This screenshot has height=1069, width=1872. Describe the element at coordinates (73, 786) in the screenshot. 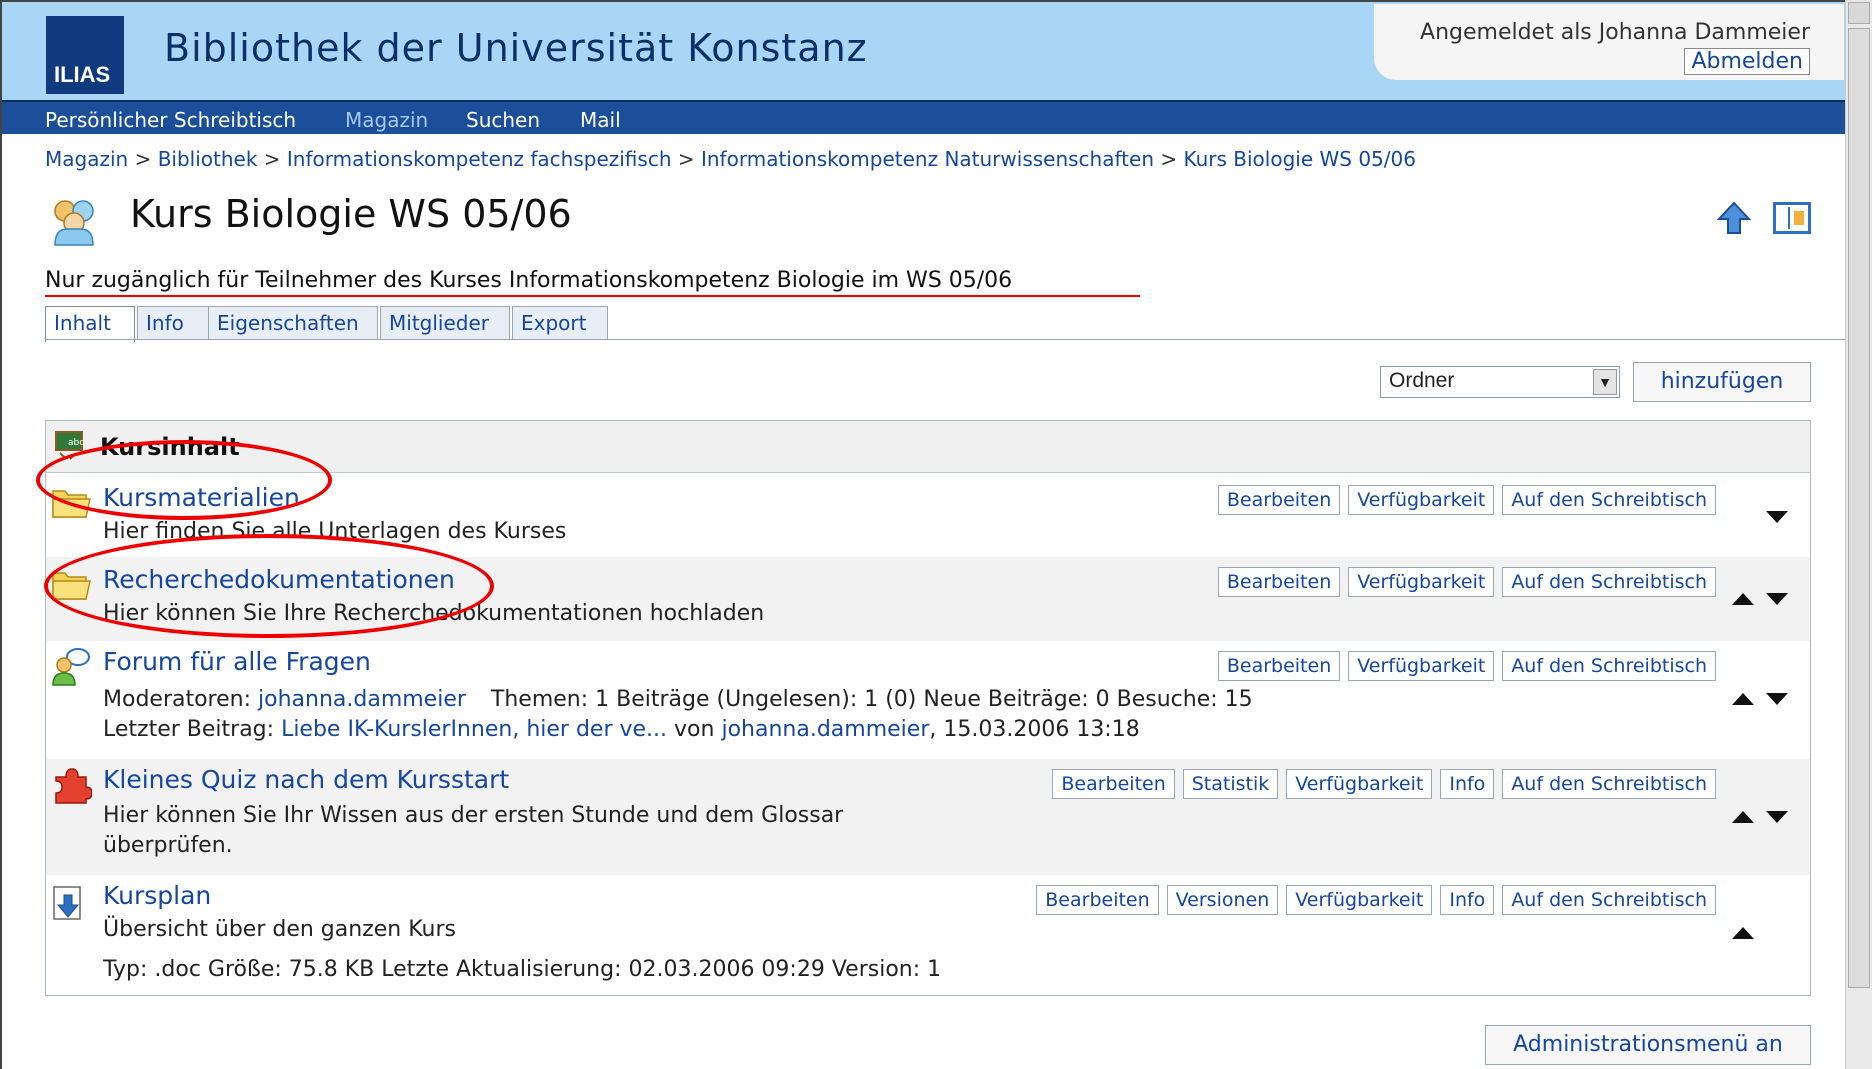

I see `quiz-puzzle-icon` at that location.